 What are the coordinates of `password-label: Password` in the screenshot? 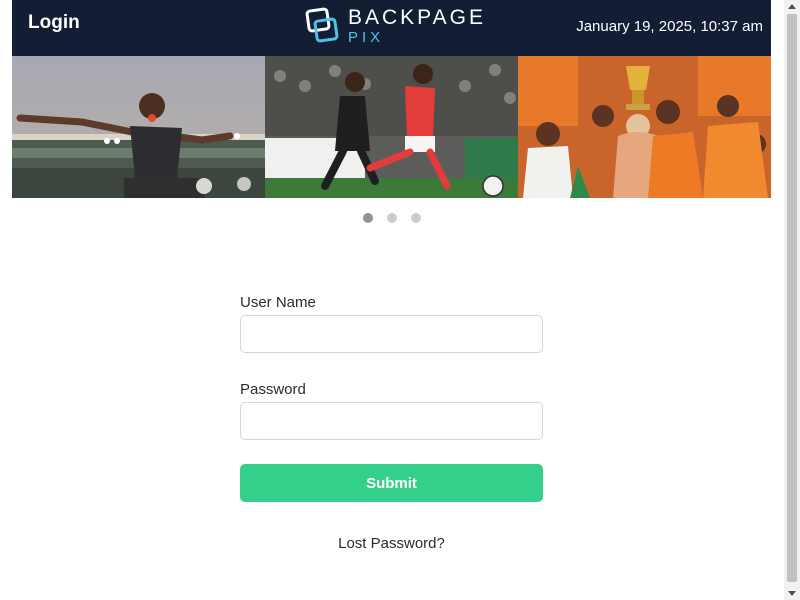 It's located at (273, 389).